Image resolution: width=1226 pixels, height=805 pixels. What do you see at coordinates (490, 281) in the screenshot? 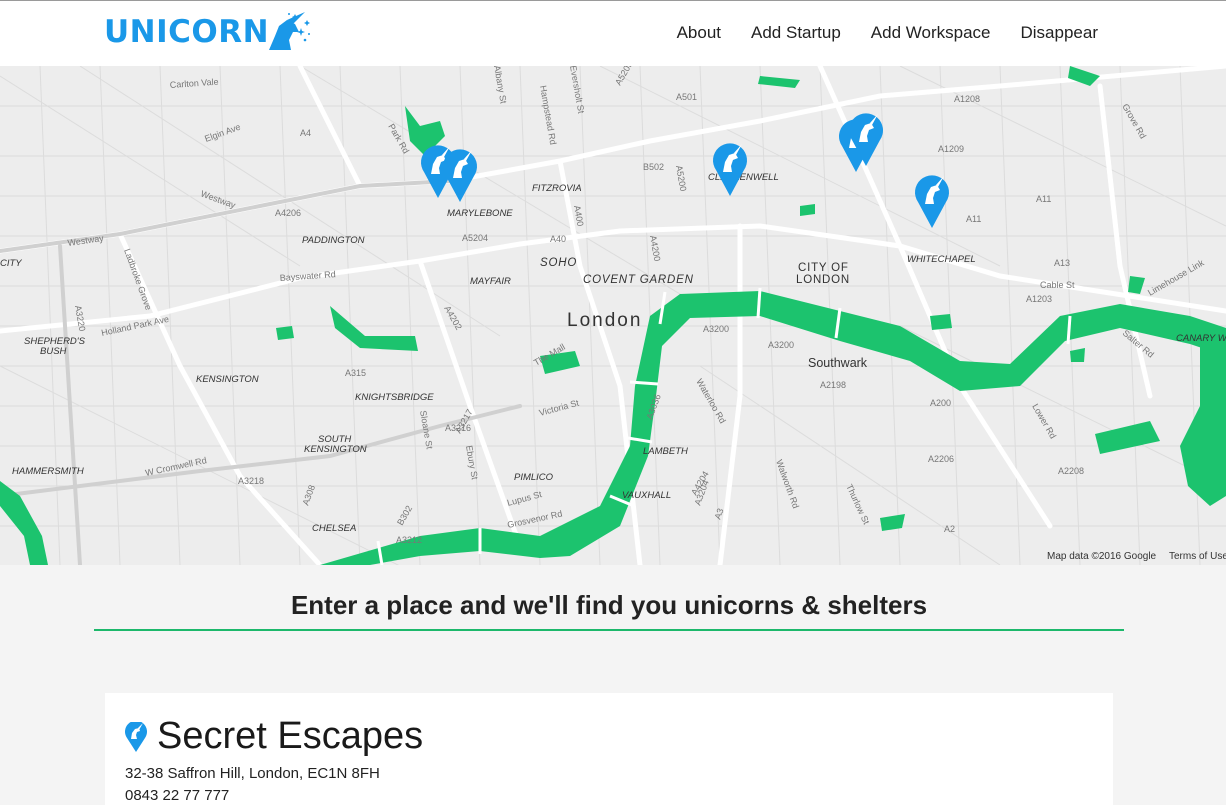
I see `label-mayfair: MAYFAIR` at bounding box center [490, 281].